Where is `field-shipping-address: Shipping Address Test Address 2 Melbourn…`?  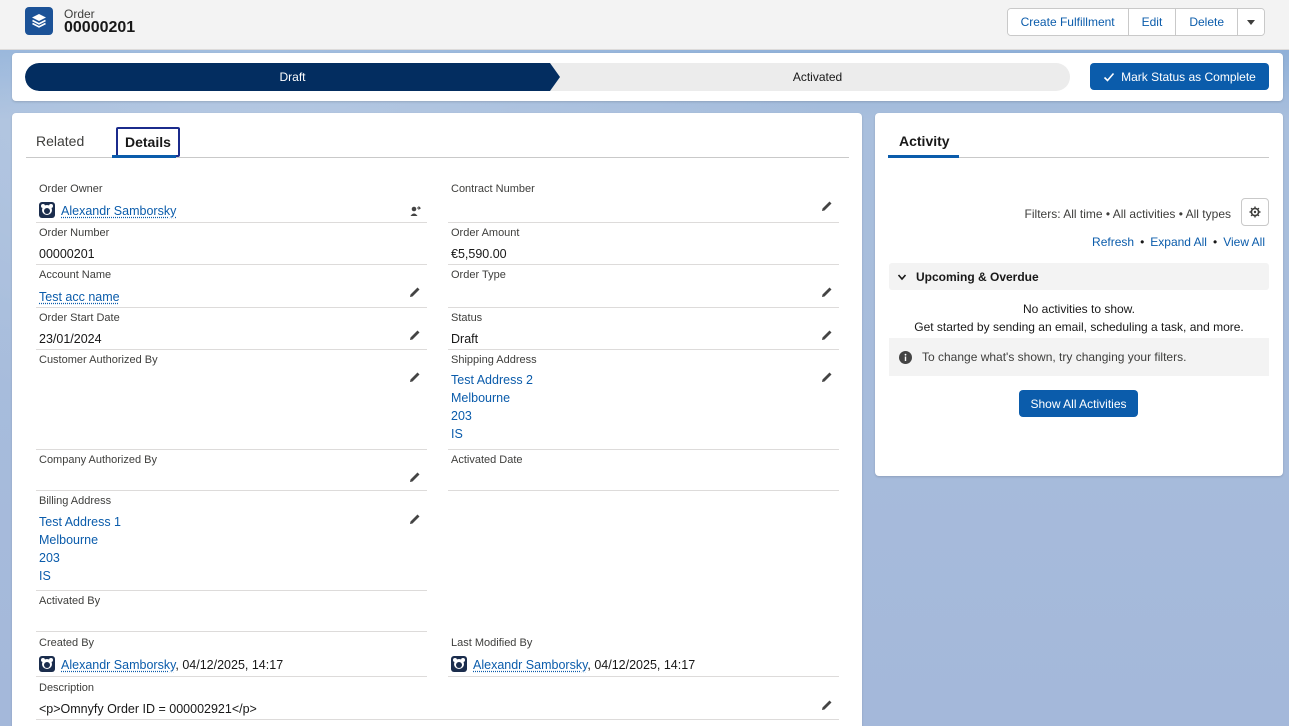
field-shipping-address: Shipping Address Test Address 2 Melbourn… is located at coordinates (643, 402).